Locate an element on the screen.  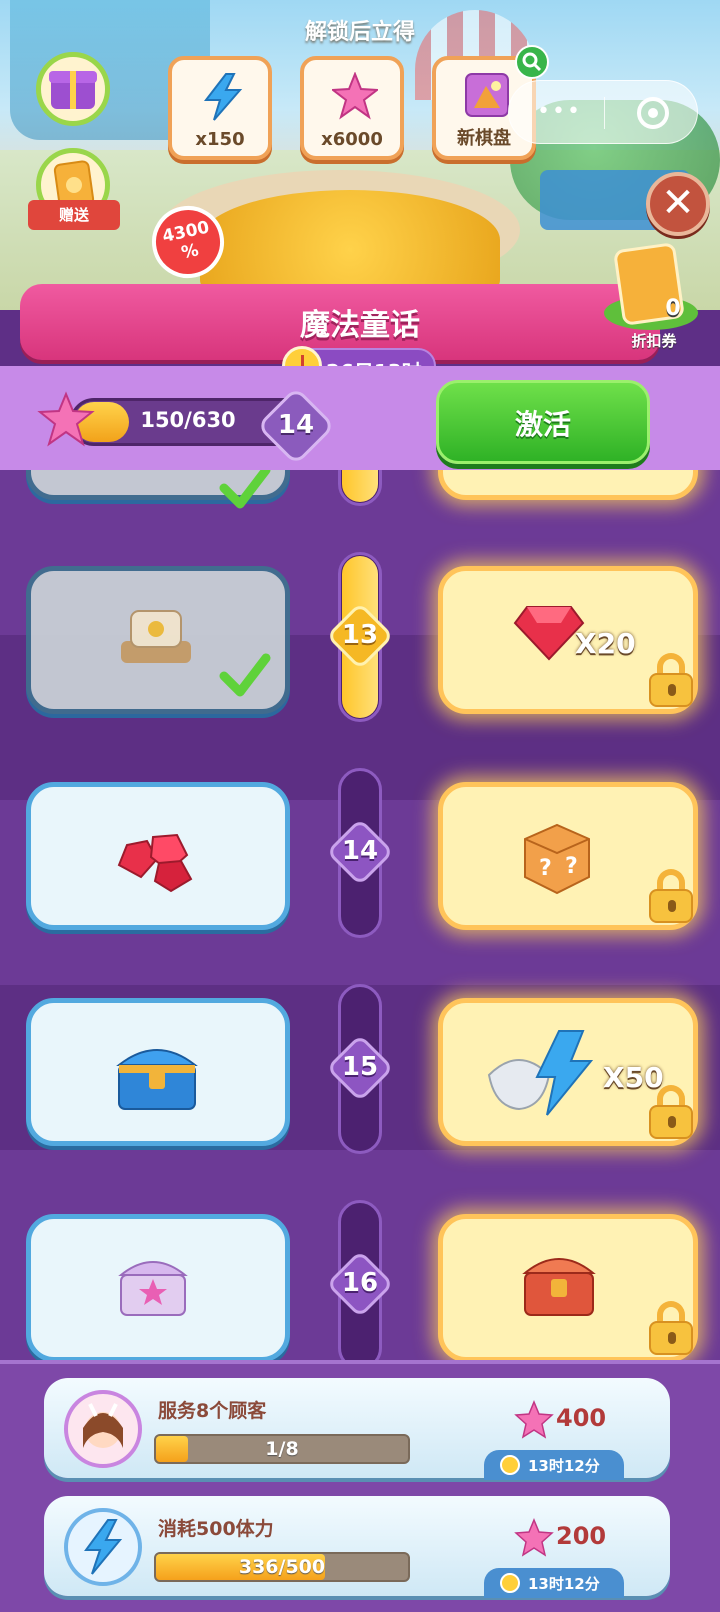
reward-card-energy: x150 is located at coordinates (220, 108).